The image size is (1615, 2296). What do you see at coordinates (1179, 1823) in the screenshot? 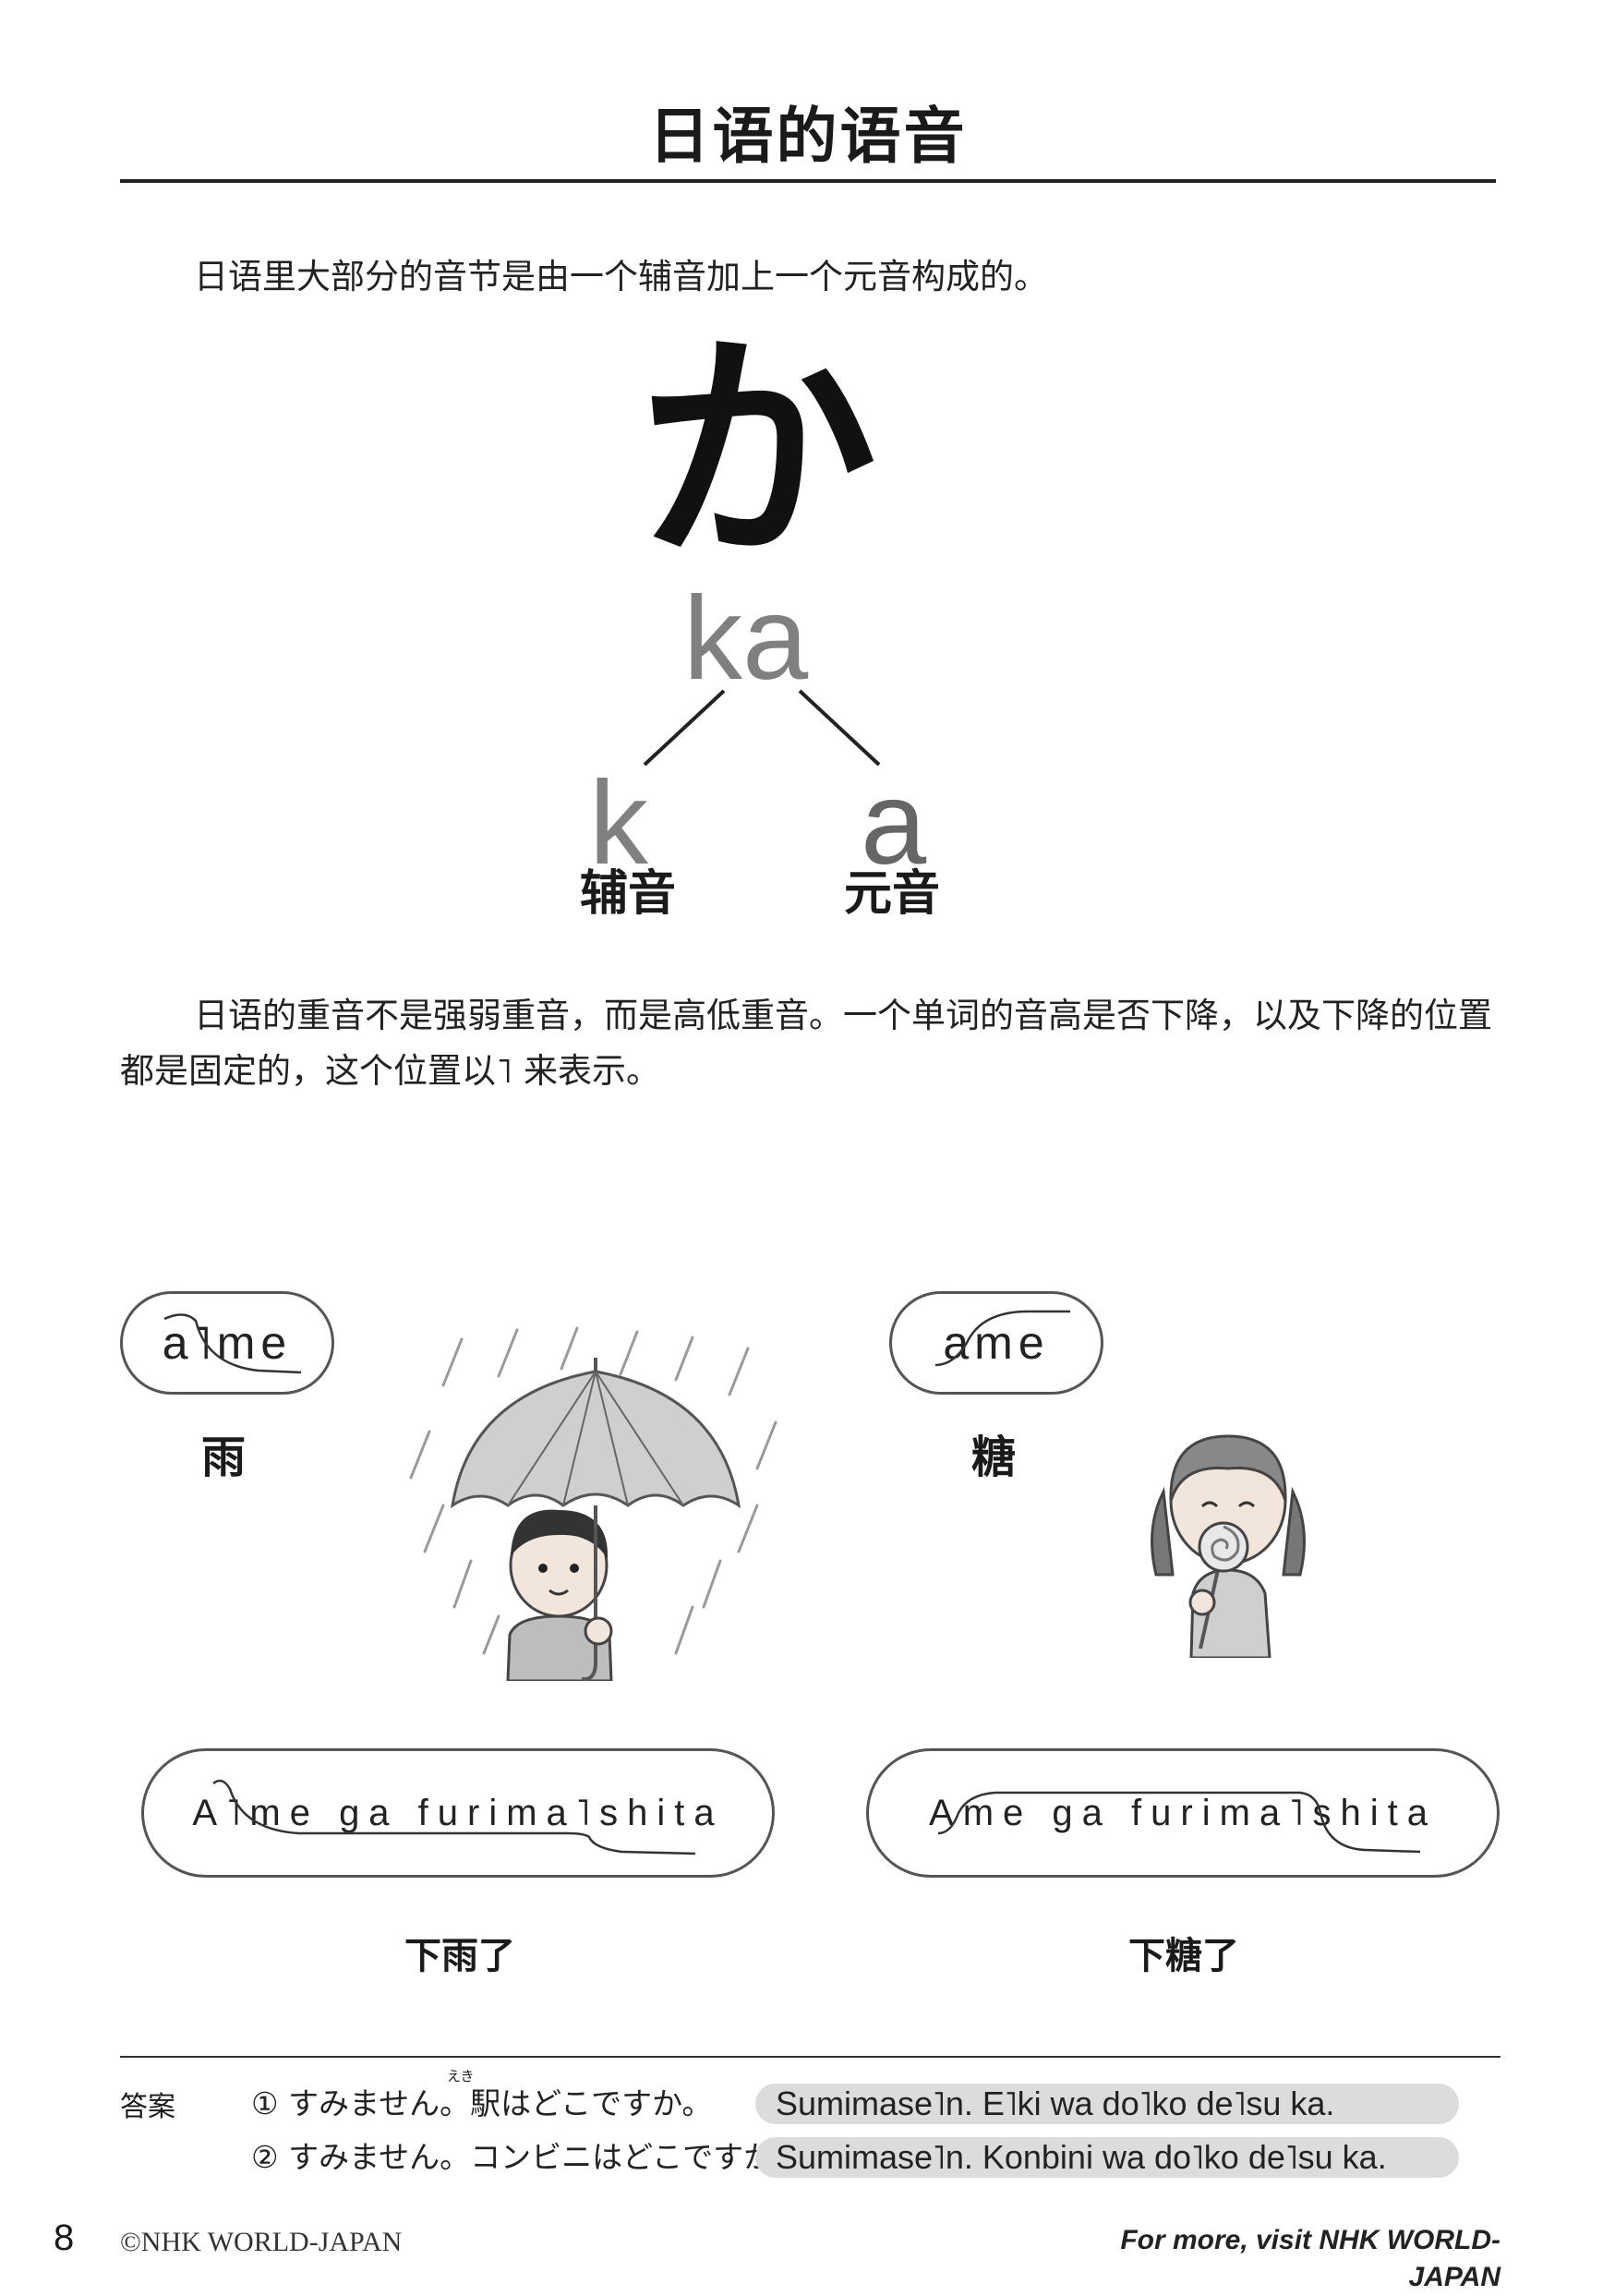
I see `sentence-pitch-contour-candy` at bounding box center [1179, 1823].